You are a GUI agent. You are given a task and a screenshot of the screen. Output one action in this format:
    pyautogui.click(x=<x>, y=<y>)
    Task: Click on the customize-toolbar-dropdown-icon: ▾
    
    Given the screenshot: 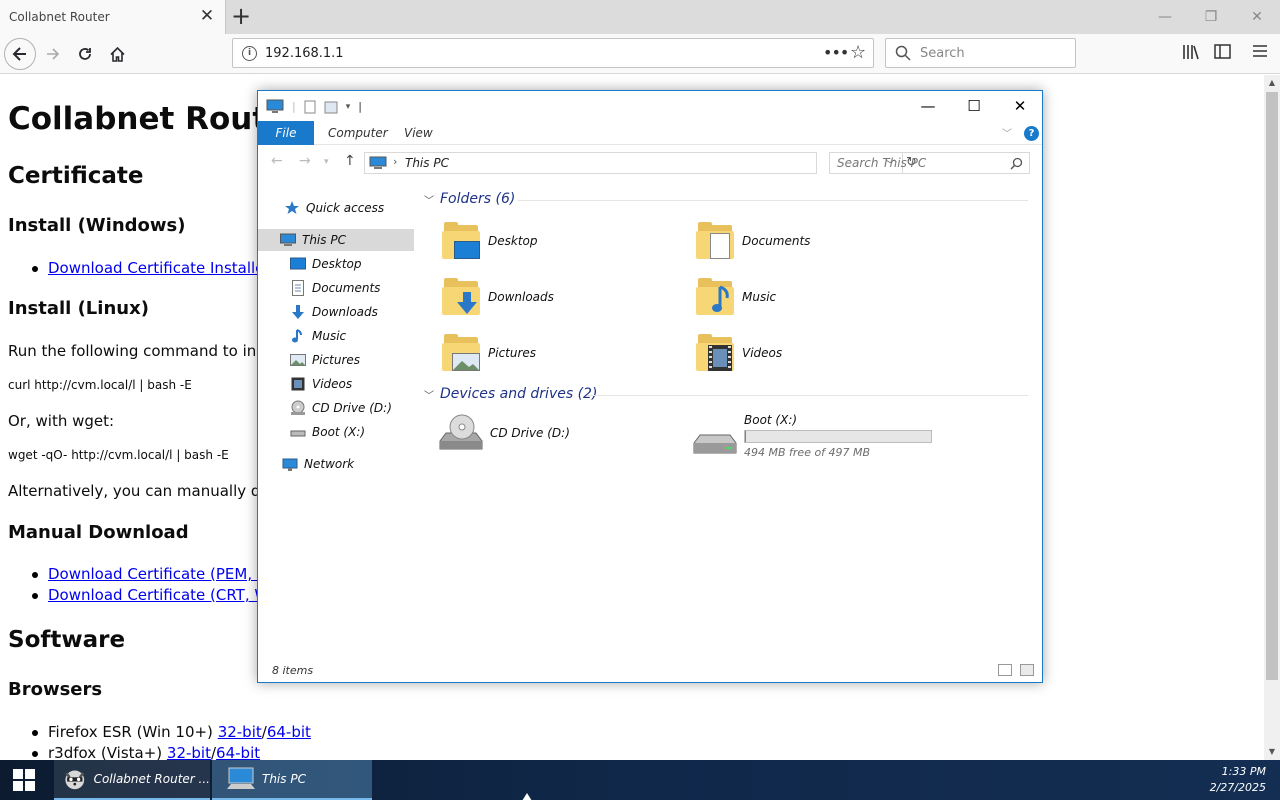 What is the action you would take?
    pyautogui.click(x=348, y=107)
    